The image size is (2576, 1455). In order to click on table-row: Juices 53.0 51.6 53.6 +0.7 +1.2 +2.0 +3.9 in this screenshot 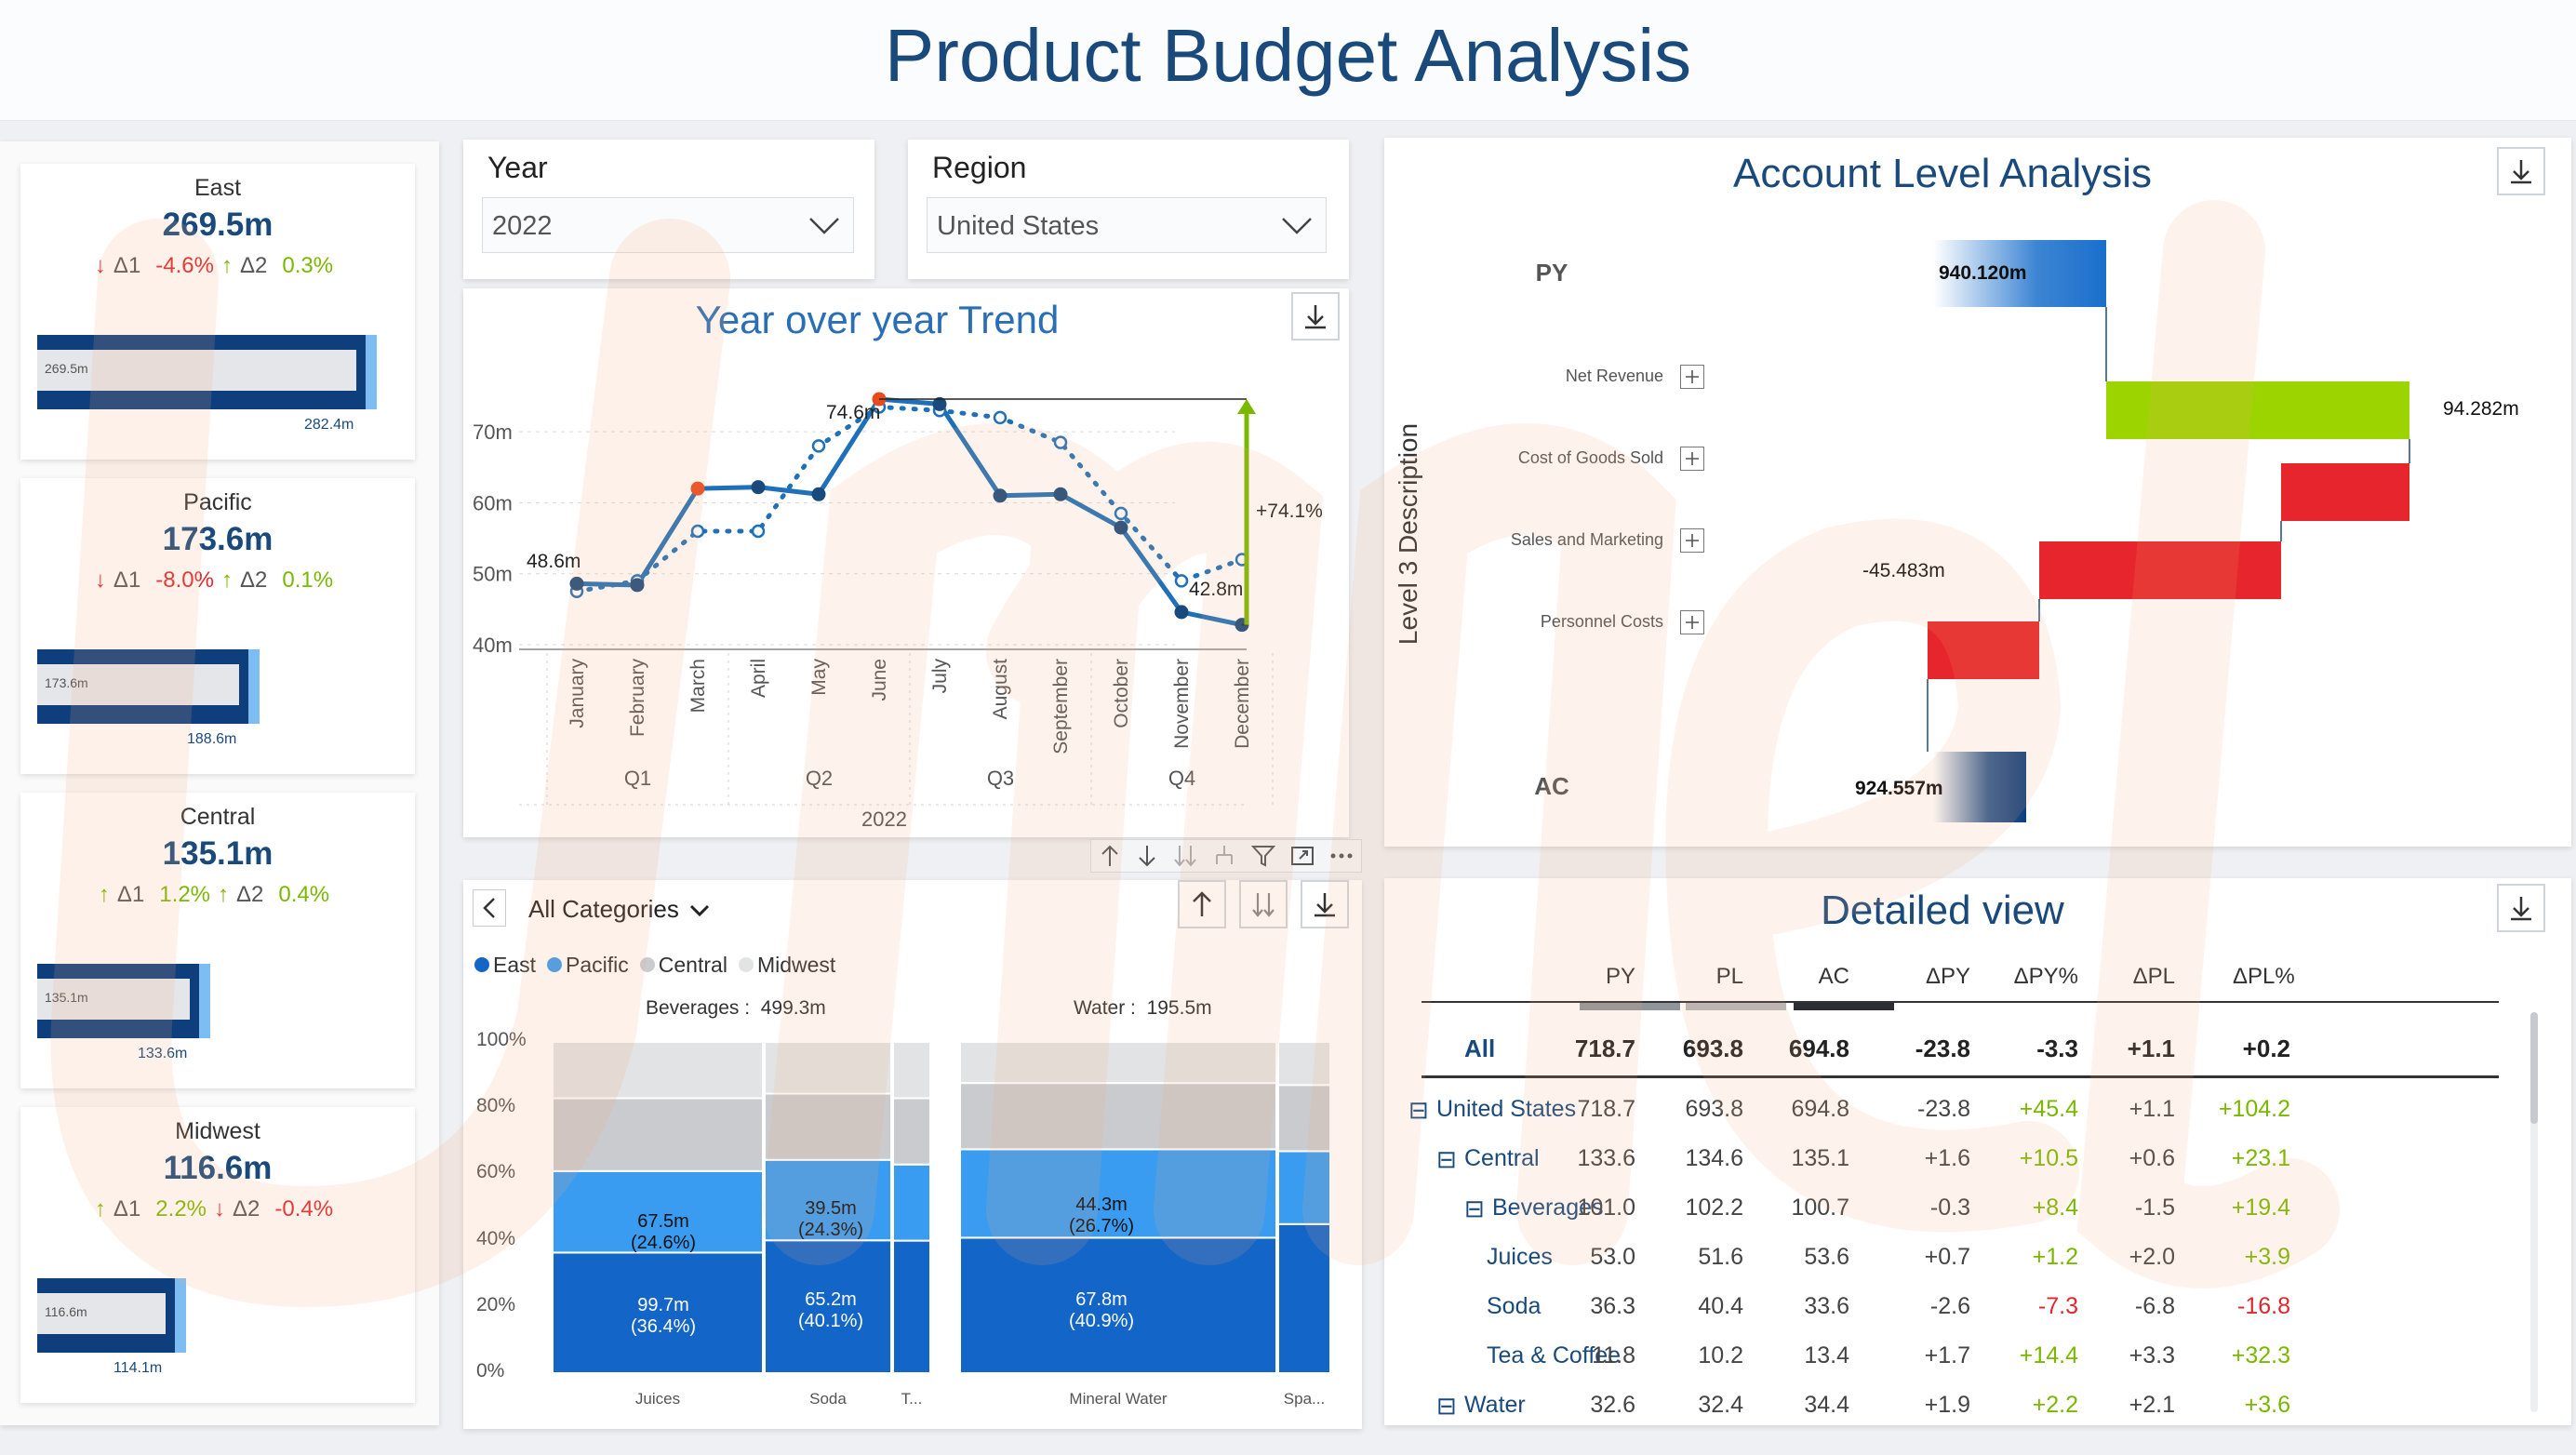, I will do `click(1951, 1262)`.